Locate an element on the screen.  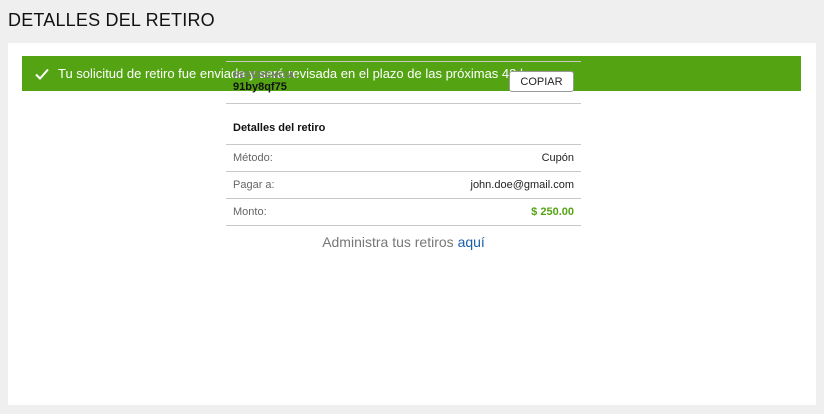
reference-label: REFERENCIA: is located at coordinates (265, 75).